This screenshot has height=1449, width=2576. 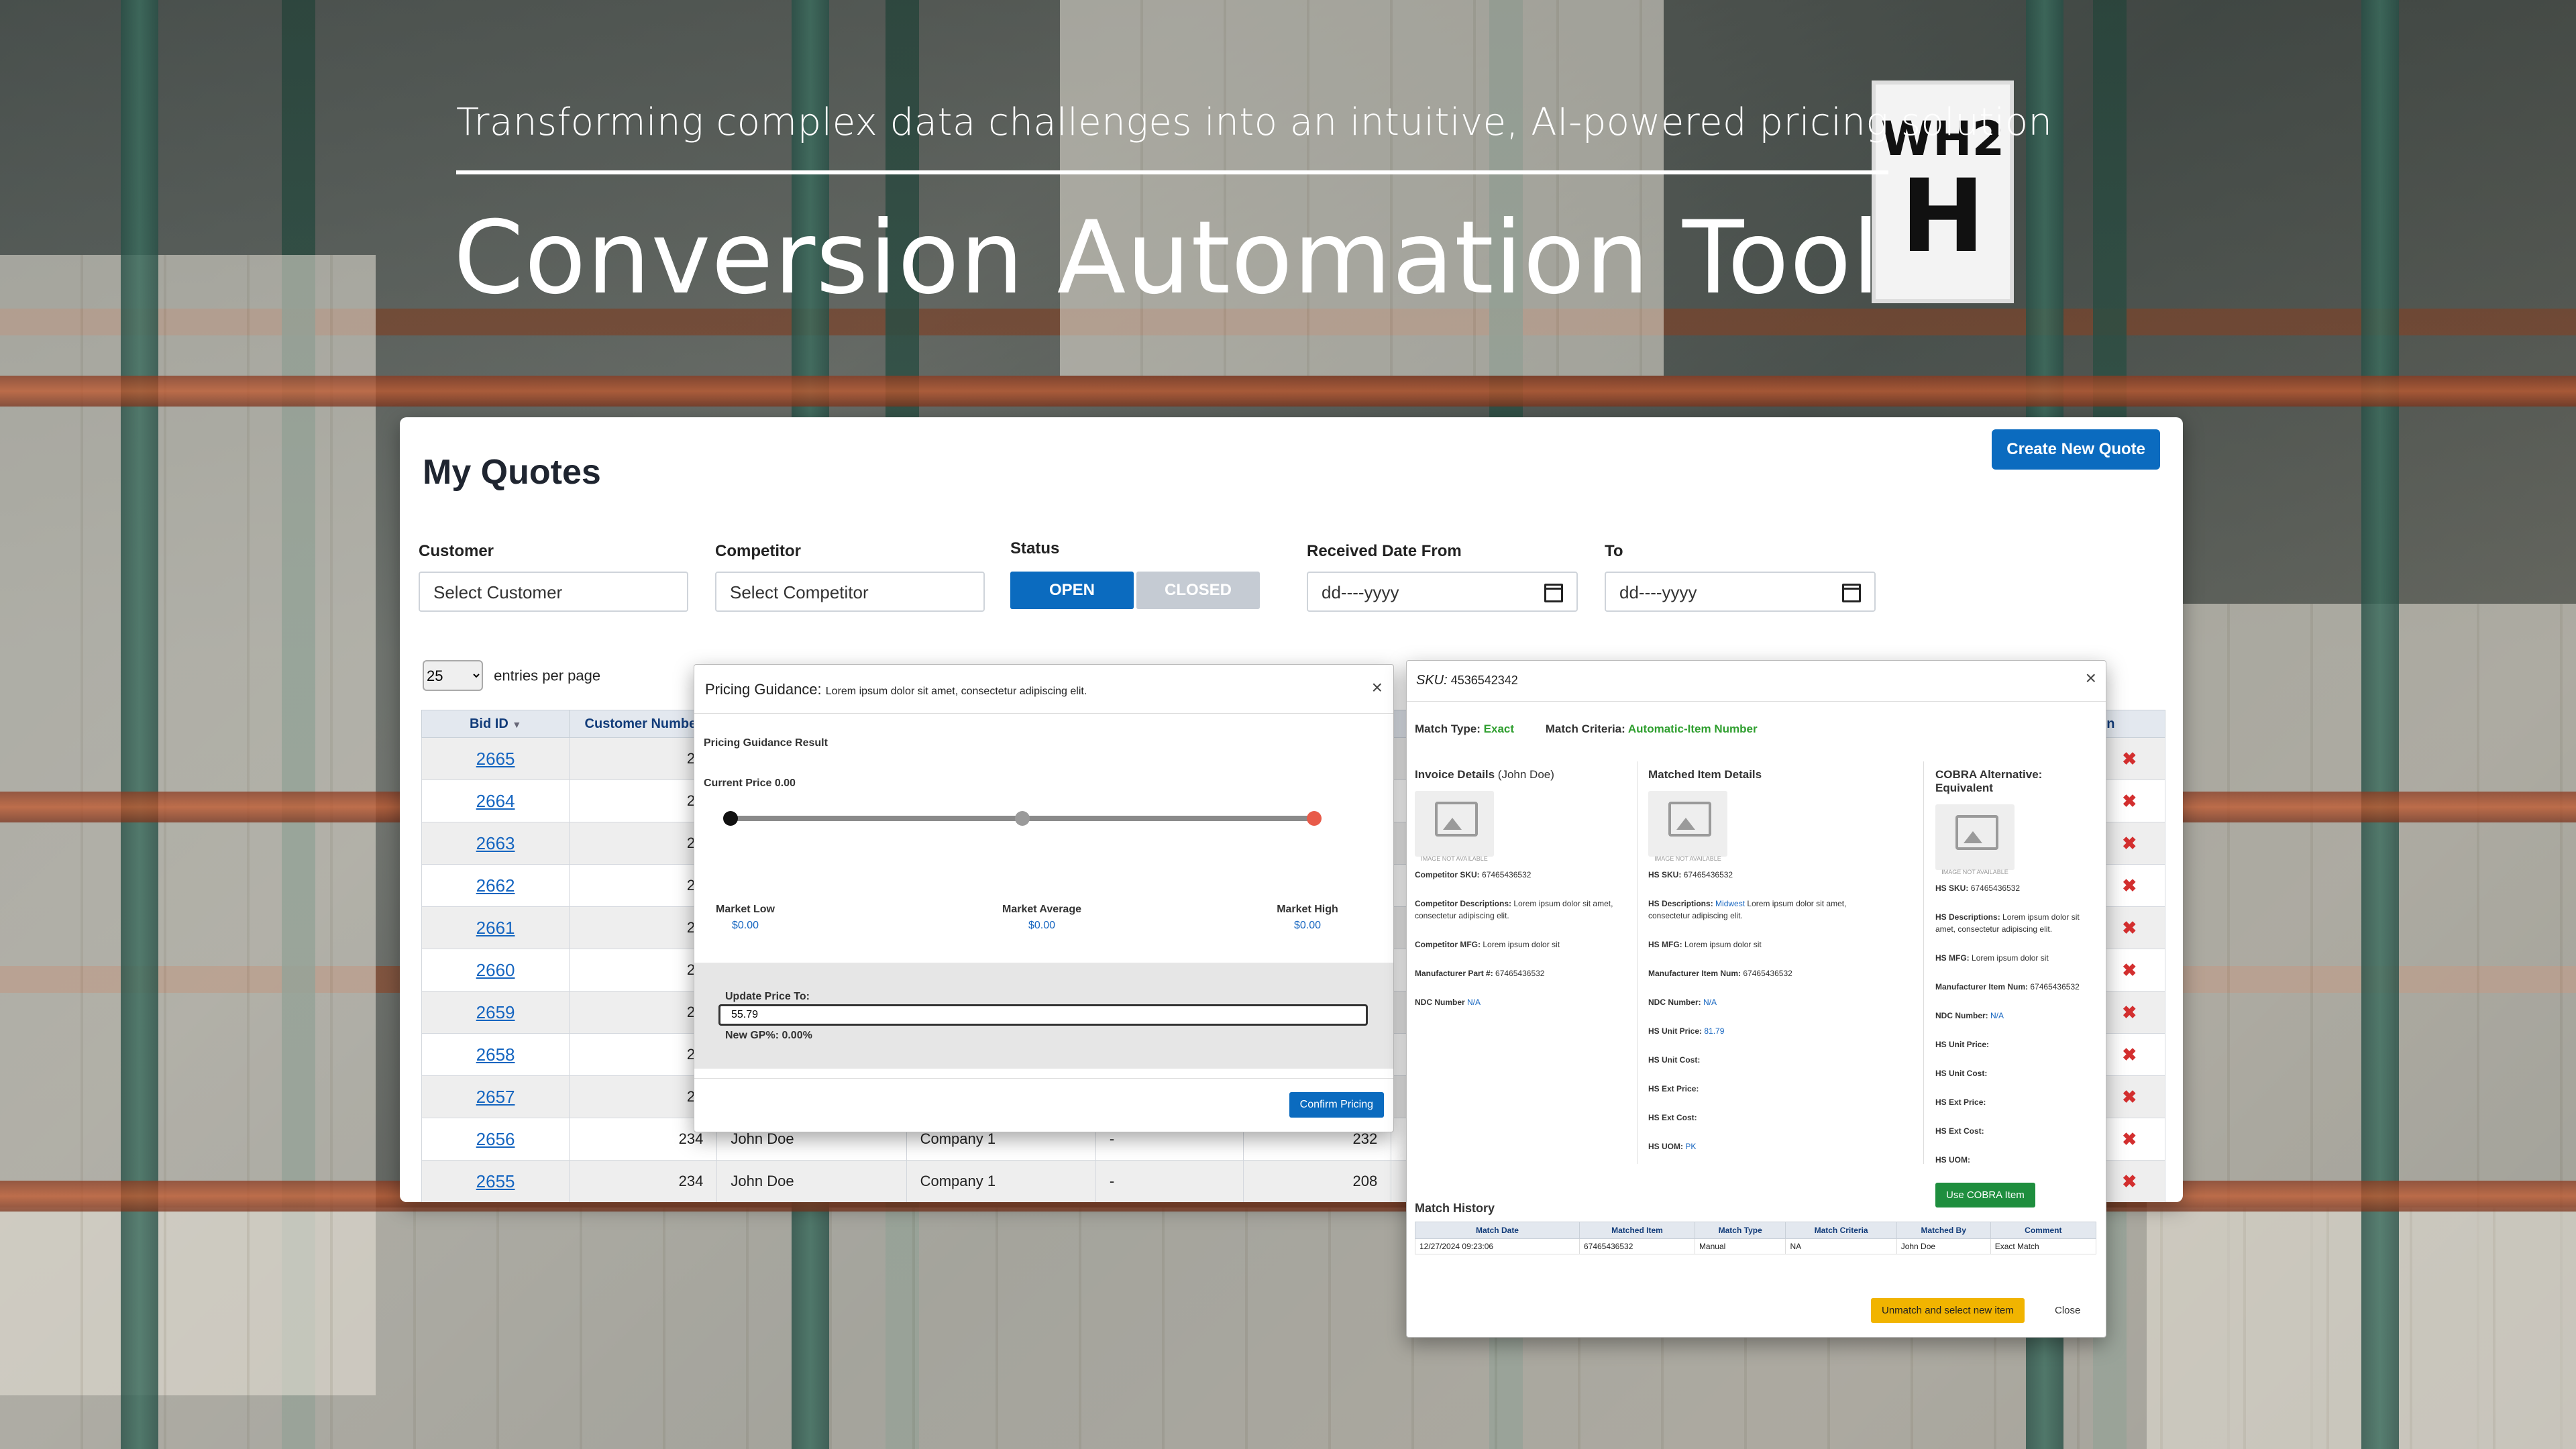 I want to click on detail-row: HS MFG: Lorem ipsum dolor sit, so click(x=2015, y=958).